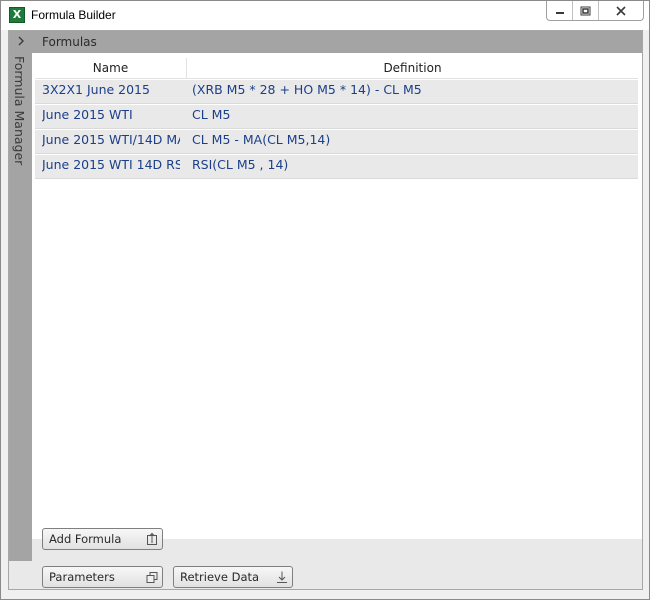 This screenshot has width=650, height=600. What do you see at coordinates (220, 577) in the screenshot?
I see `retrieve-data-label: Retrieve Data` at bounding box center [220, 577].